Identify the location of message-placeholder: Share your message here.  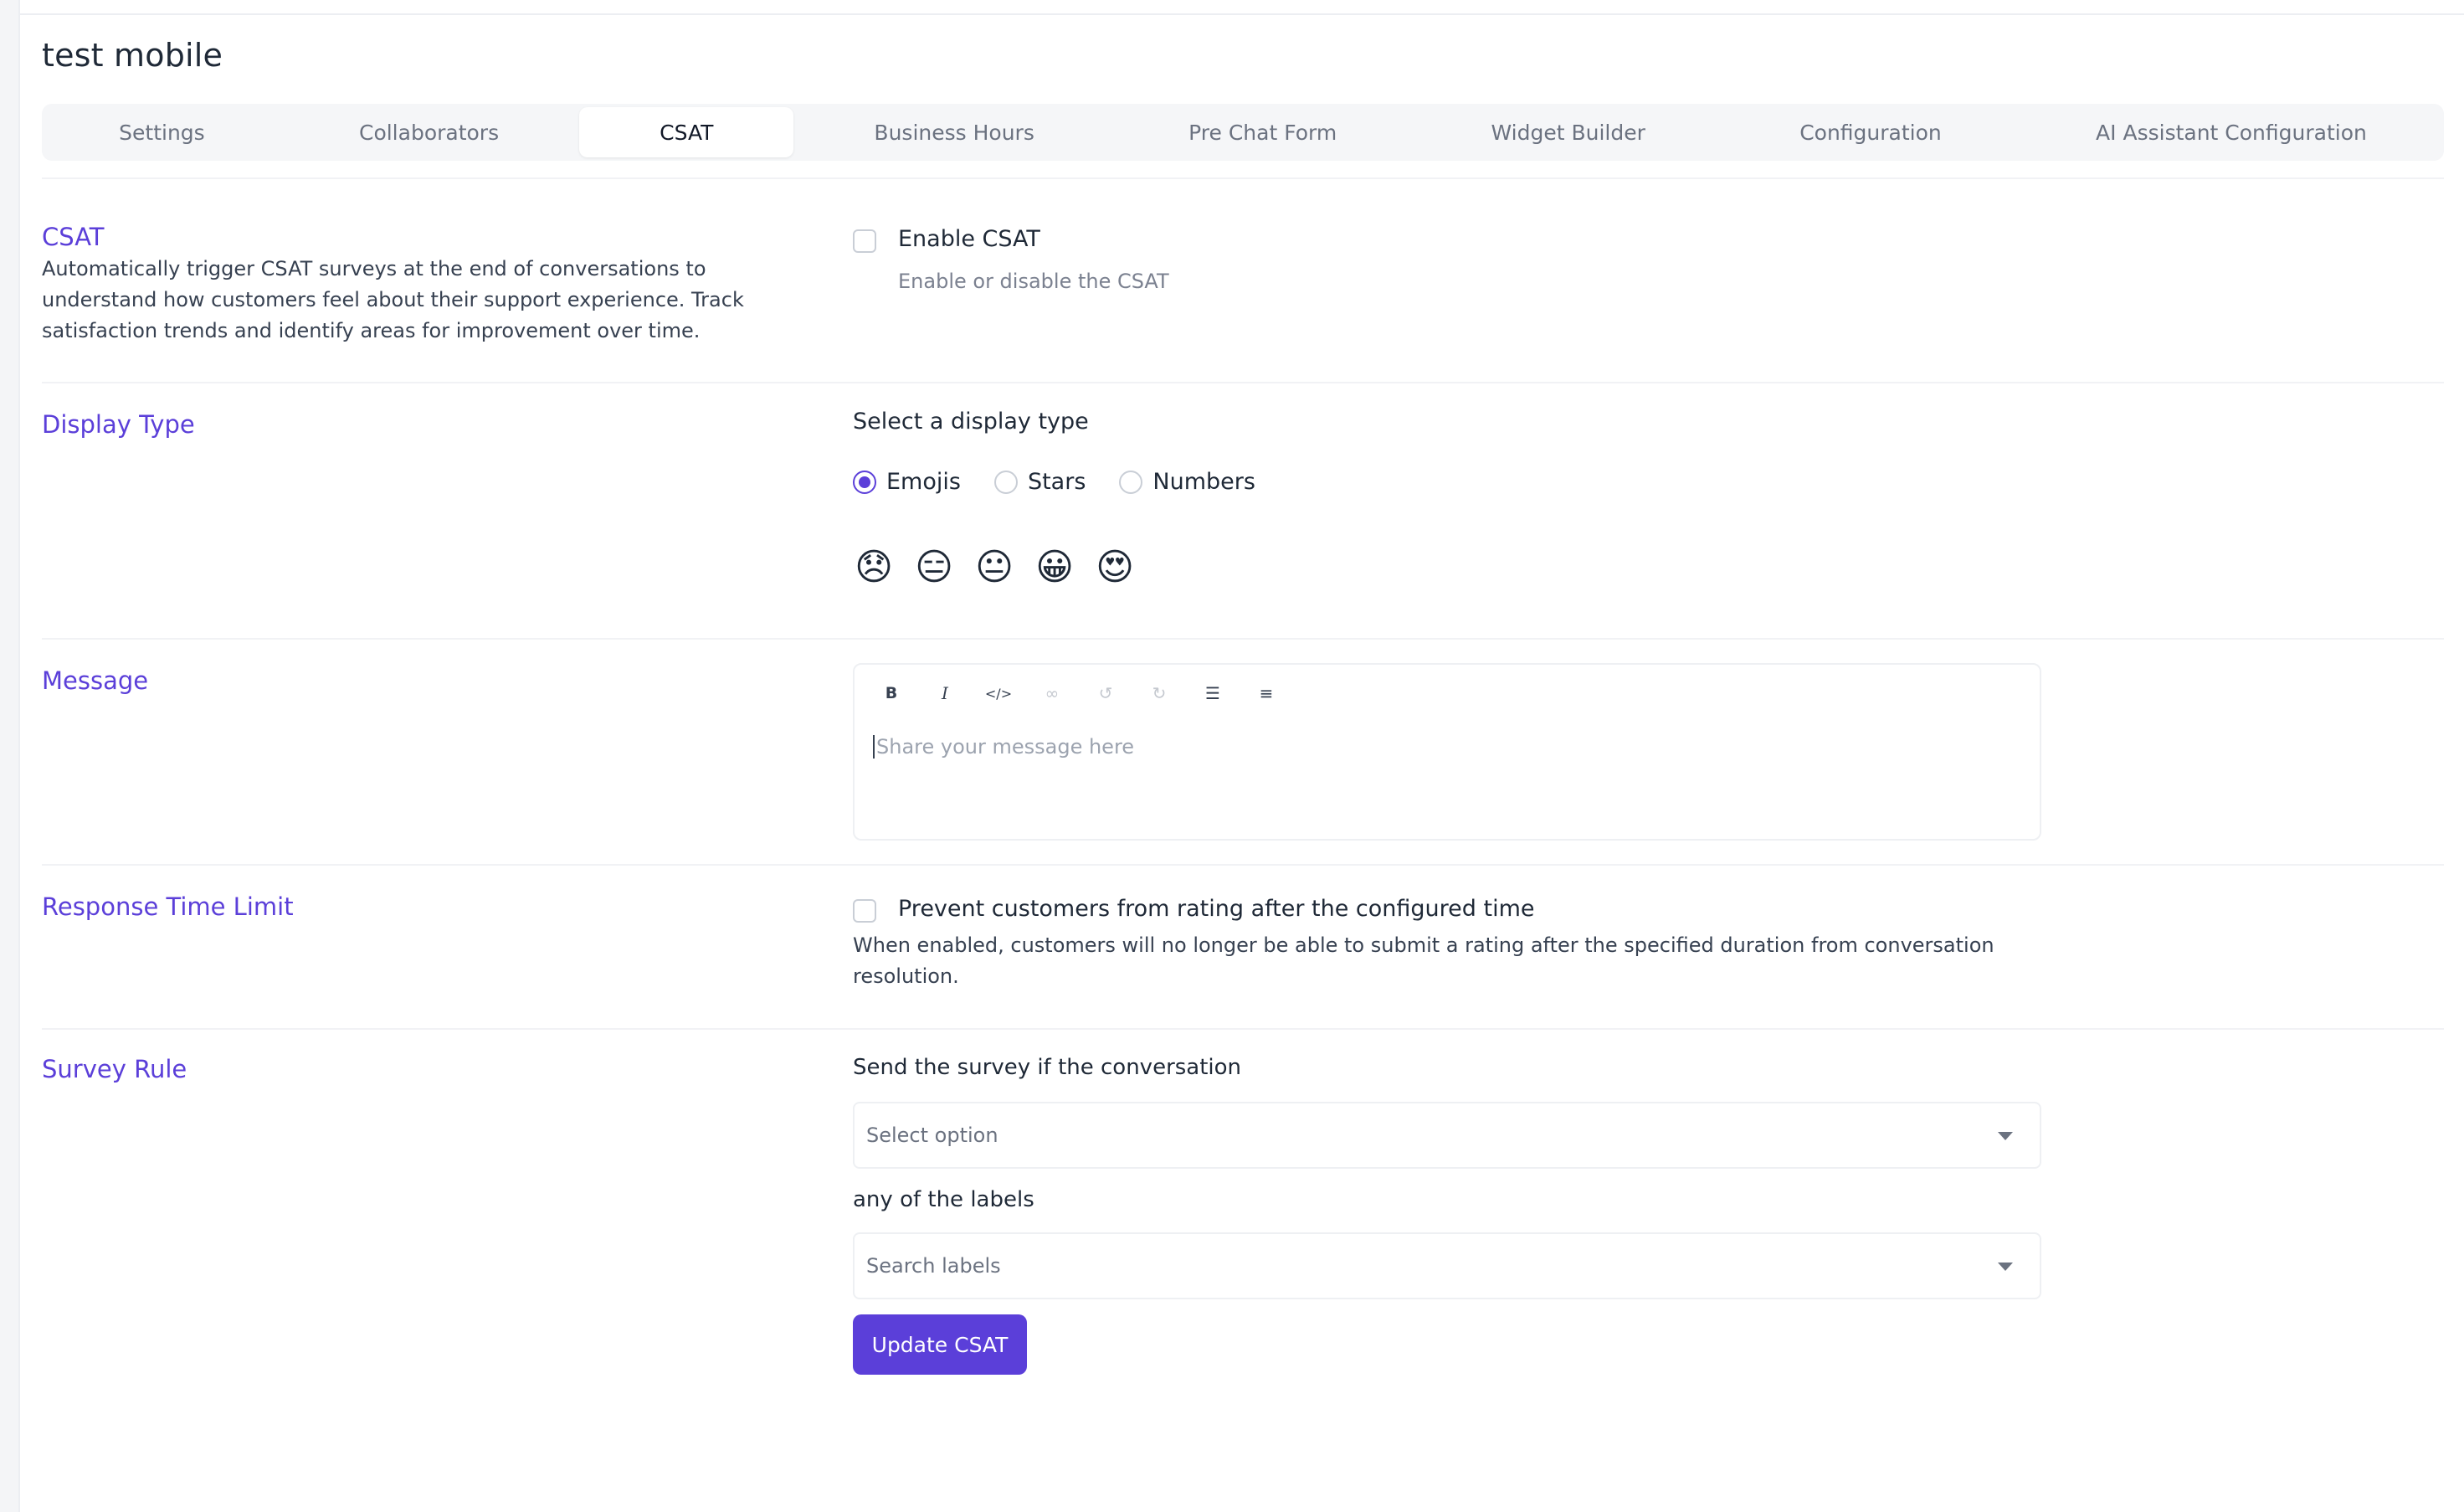
(1004, 747).